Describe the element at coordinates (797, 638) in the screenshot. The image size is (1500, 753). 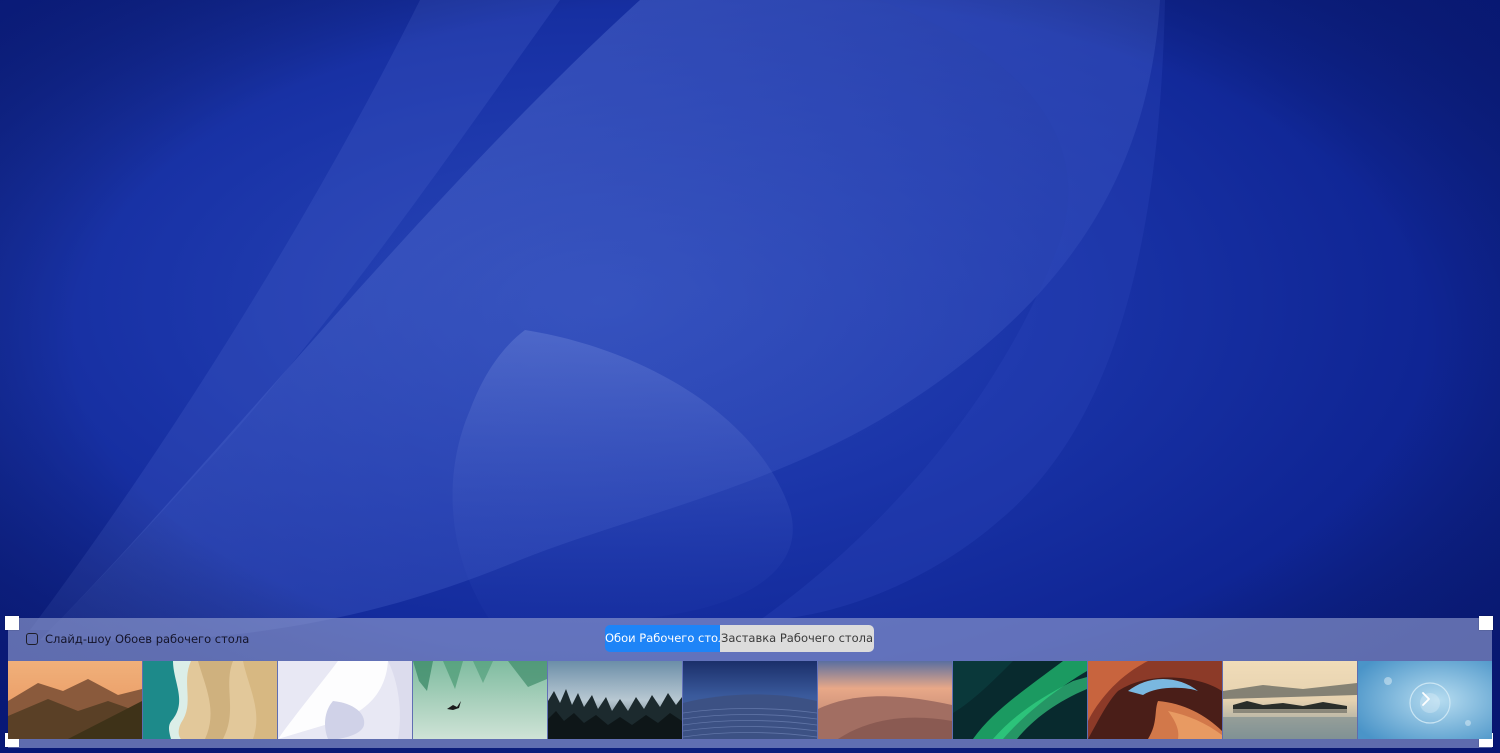
I see `tab-screensaver: Заставка Рабочего стола` at that location.